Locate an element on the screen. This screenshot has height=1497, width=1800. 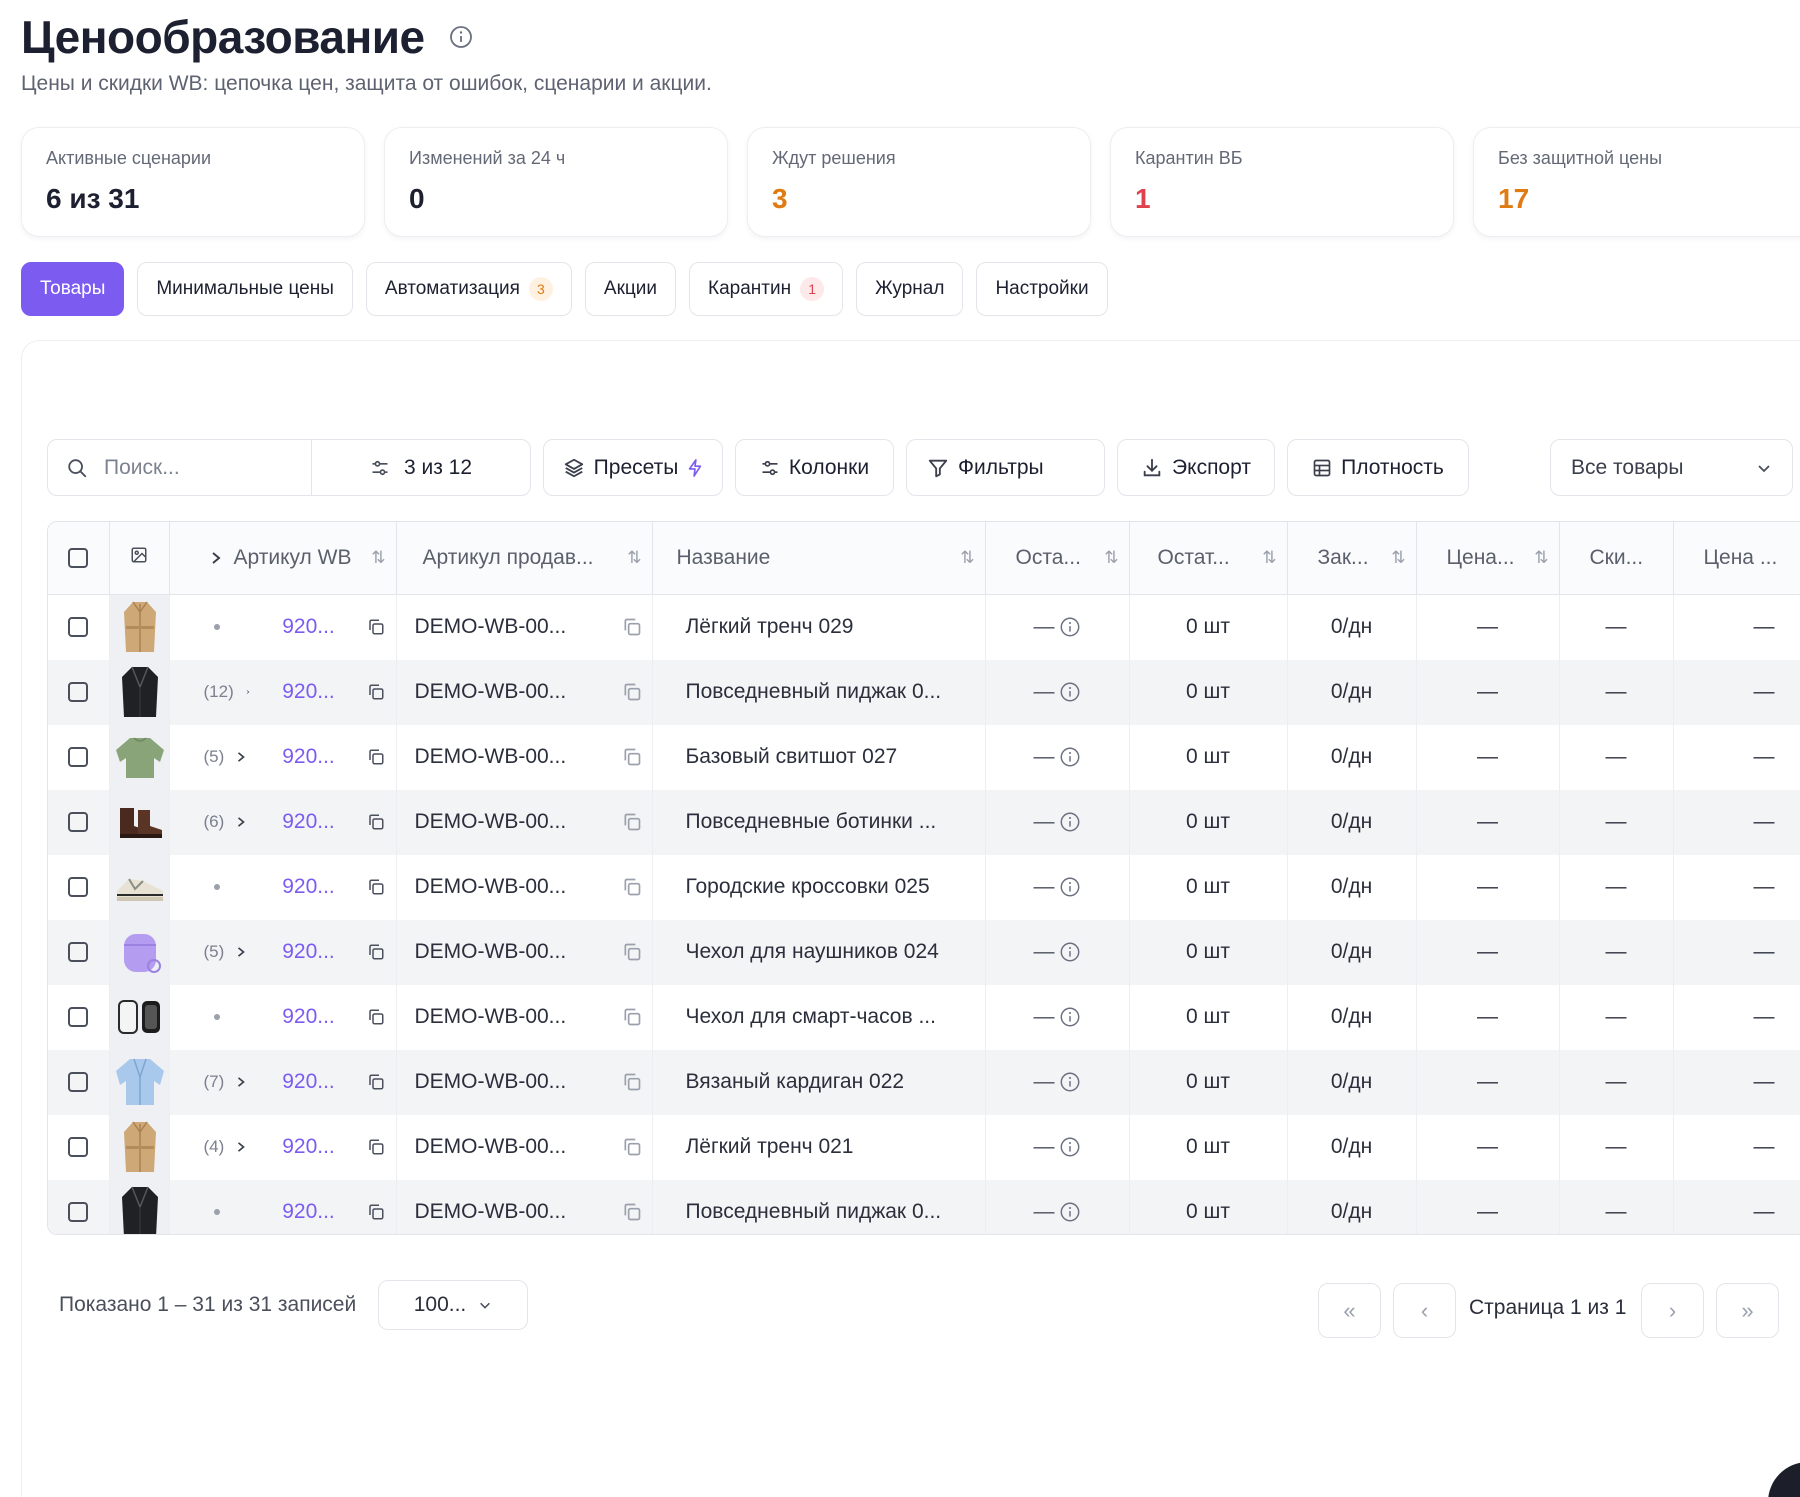
header-select-all is located at coordinates (79, 558).